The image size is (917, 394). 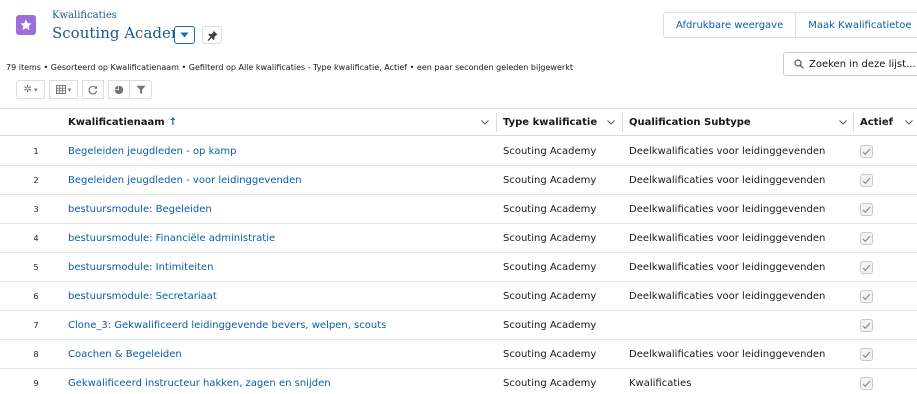 I want to click on pin-icon, so click(x=212, y=35).